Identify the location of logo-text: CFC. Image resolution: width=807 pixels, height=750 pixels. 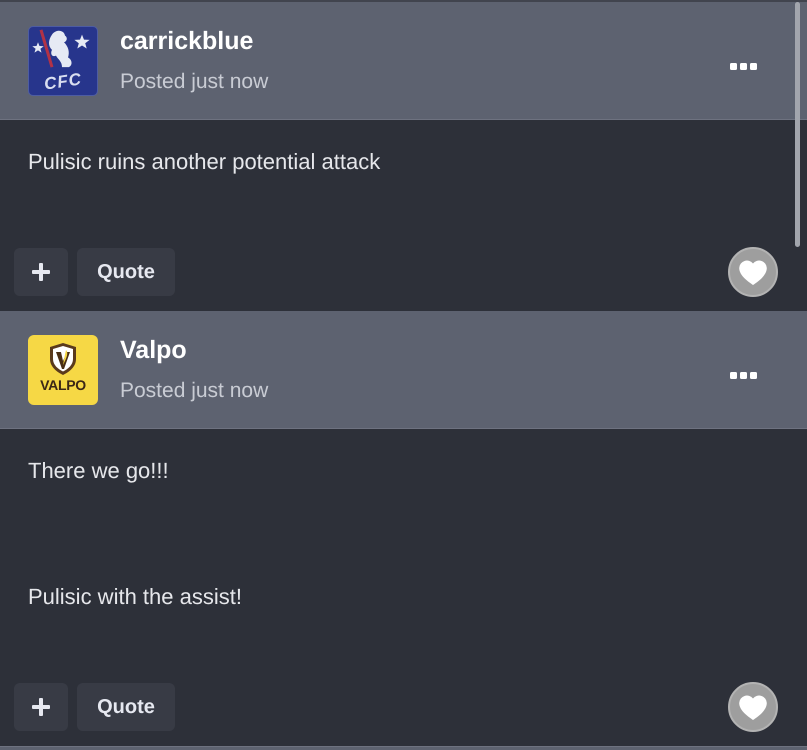
(63, 81).